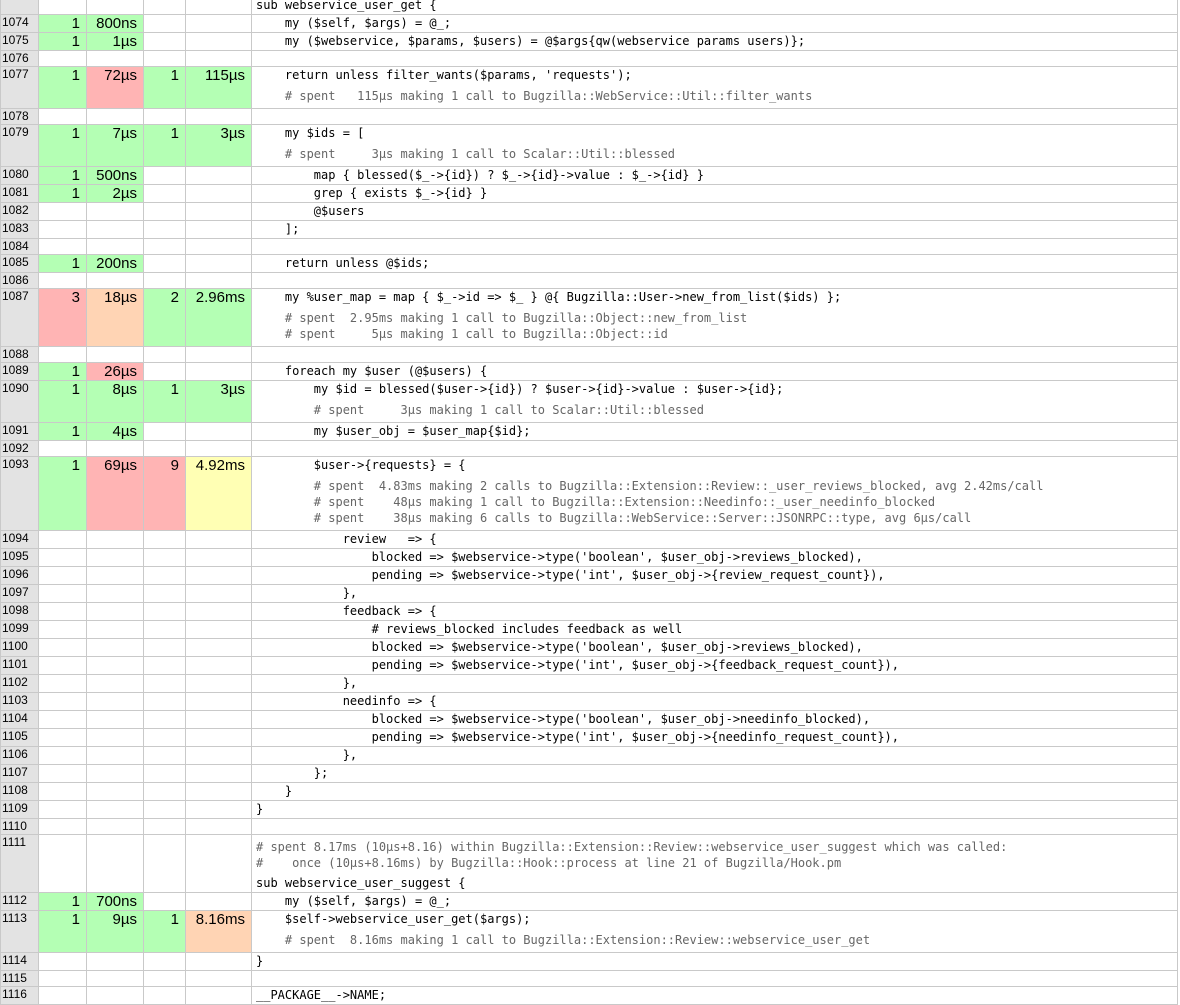 This screenshot has height=1005, width=1180. I want to click on line-number: 1092, so click(19, 448).